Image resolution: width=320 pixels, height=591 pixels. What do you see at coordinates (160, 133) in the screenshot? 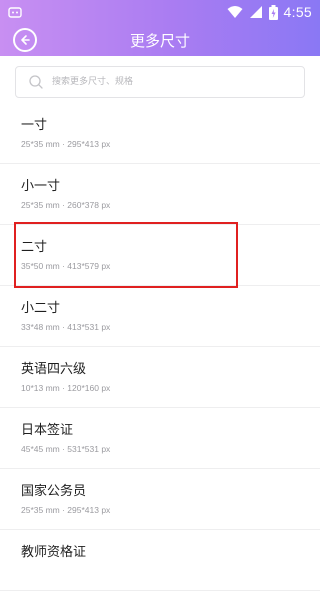
I see `size-item-1: 一寸 25*35 mm · 295*413 px` at bounding box center [160, 133].